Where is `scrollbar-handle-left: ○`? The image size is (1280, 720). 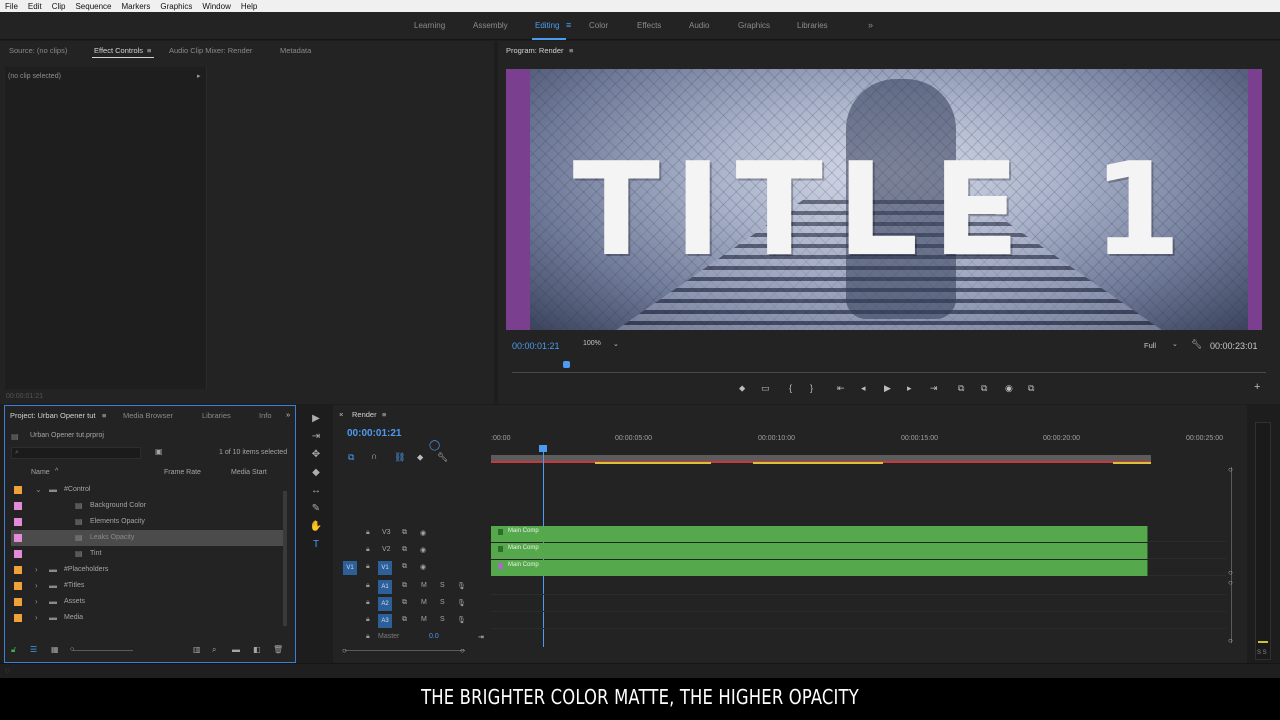
scrollbar-handle-left: ○ is located at coordinates (344, 650).